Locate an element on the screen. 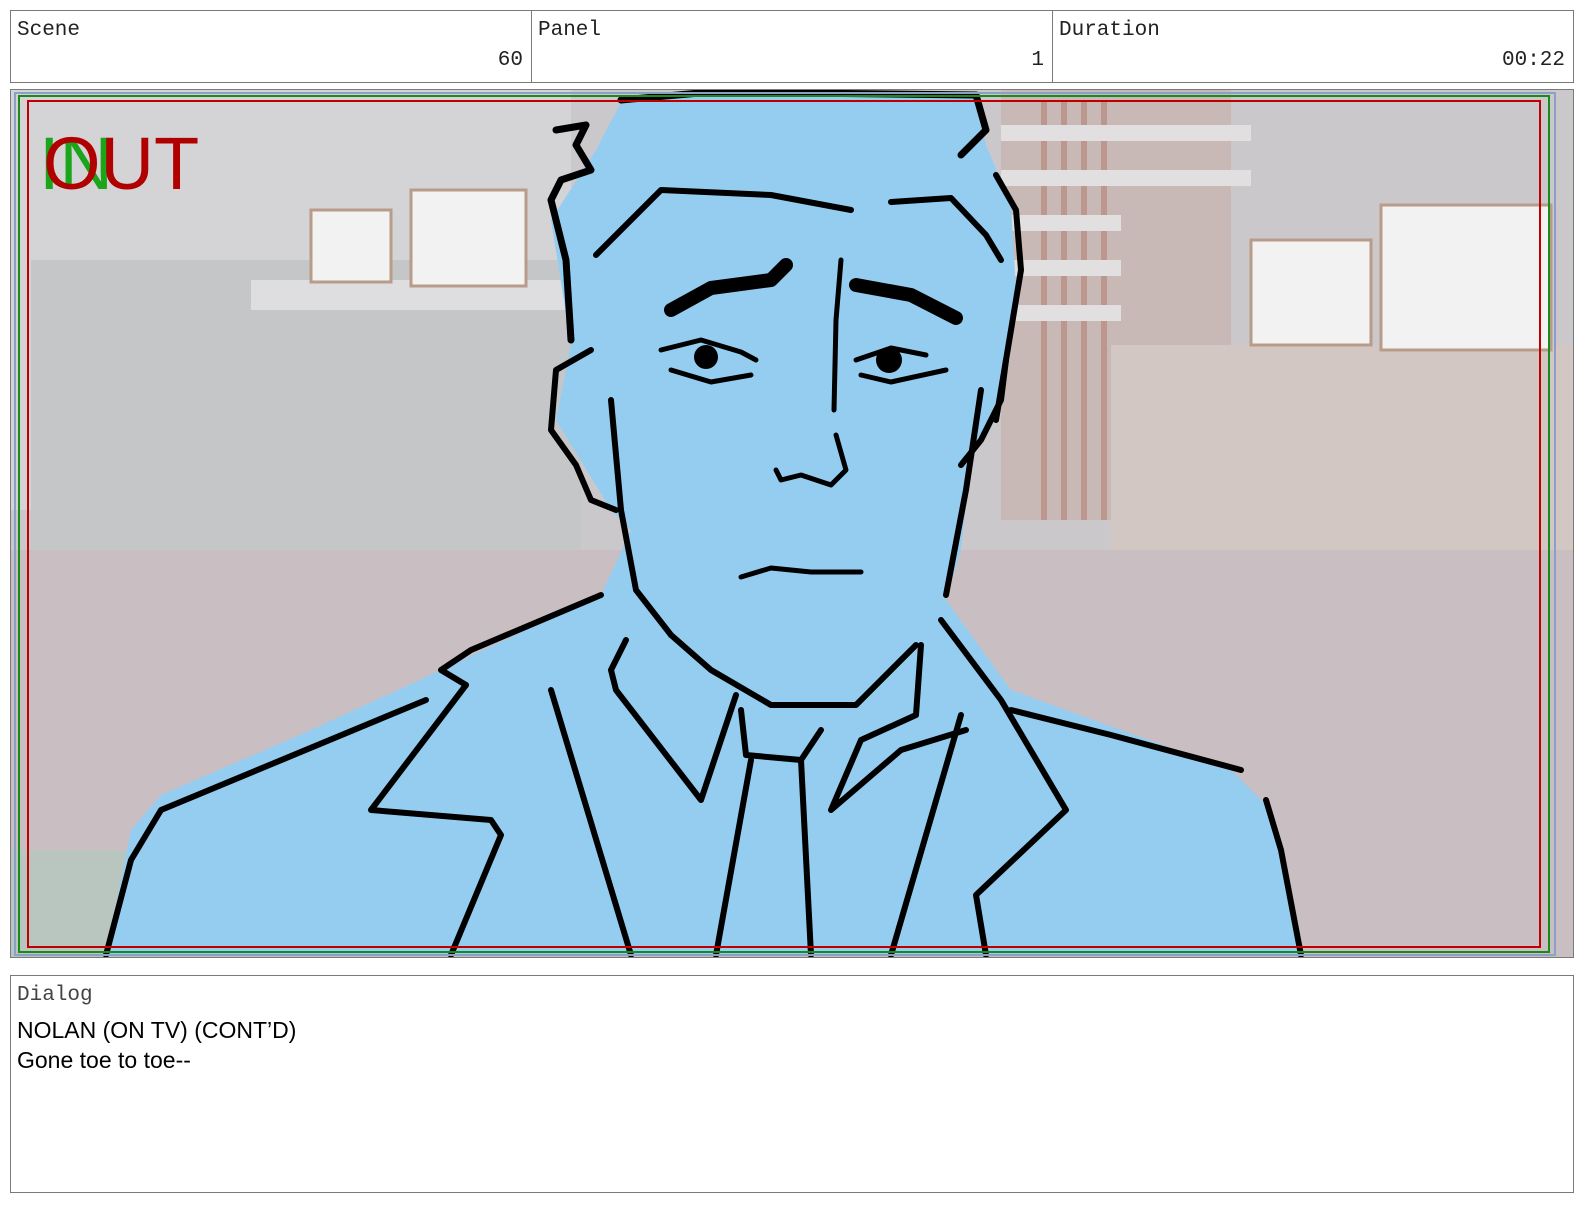  duration-value: 00:22 is located at coordinates (1533, 60).